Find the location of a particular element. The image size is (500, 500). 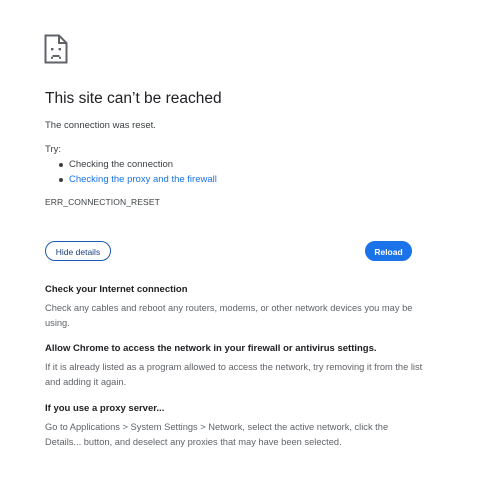

suggestion-check-proxy-firewall: Checking the proxy and the firewall is located at coordinates (131, 179).